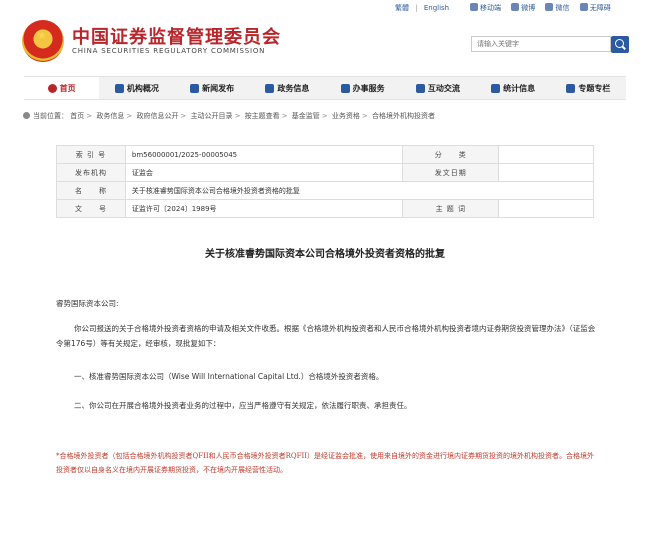  I want to click on breadcrumb-item: 合格境外机构投资者, so click(403, 116).